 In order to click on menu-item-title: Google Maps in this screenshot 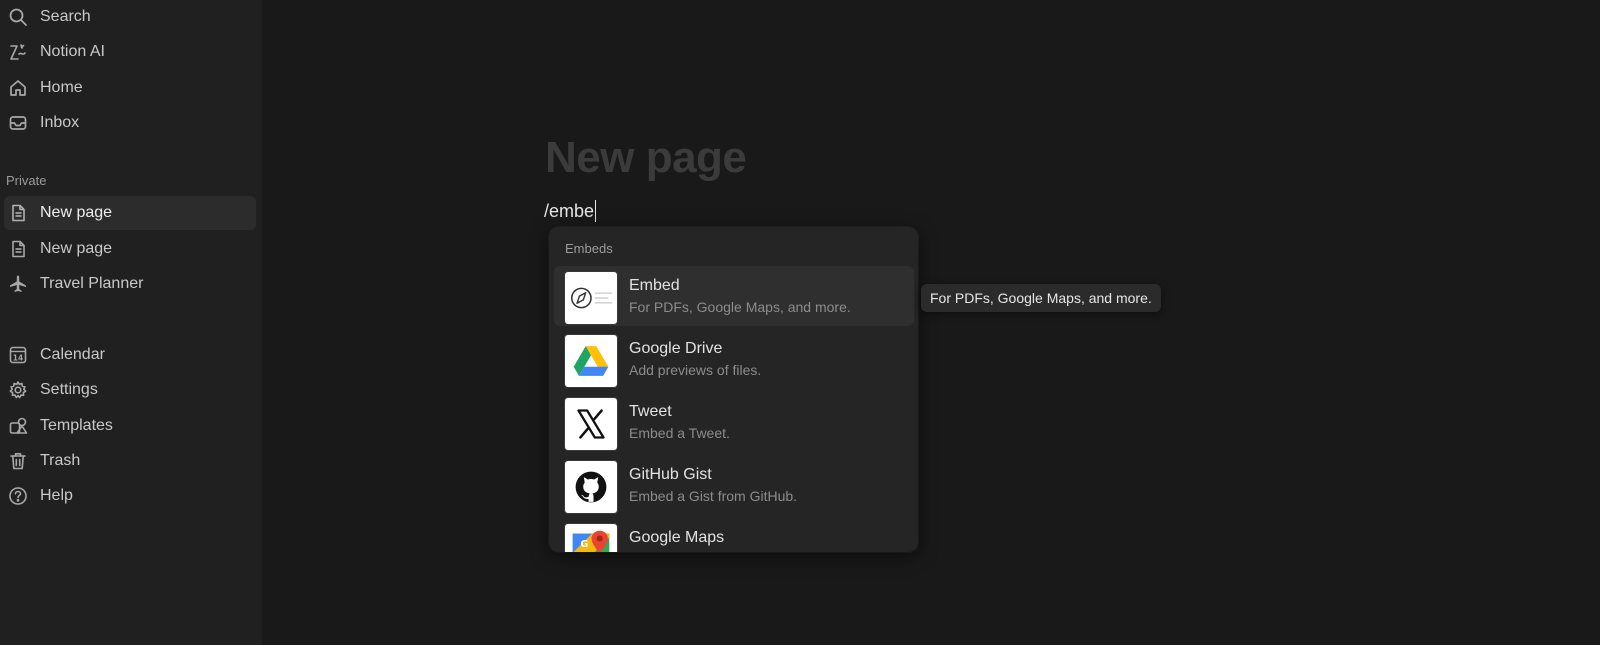, I will do `click(677, 537)`.